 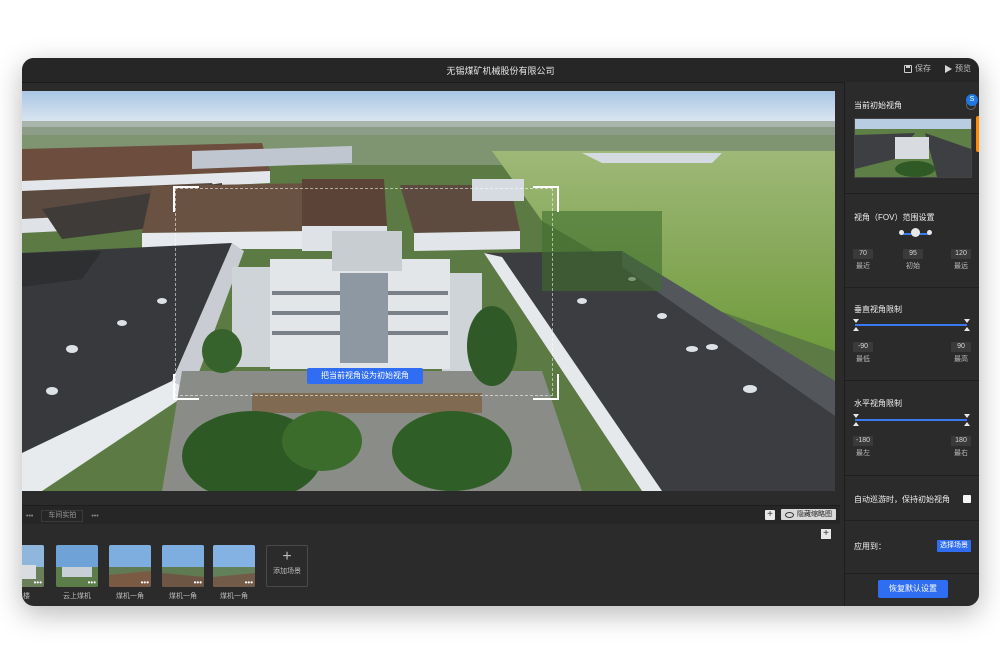 What do you see at coordinates (963, 68) in the screenshot?
I see `preview-label: 预览` at bounding box center [963, 68].